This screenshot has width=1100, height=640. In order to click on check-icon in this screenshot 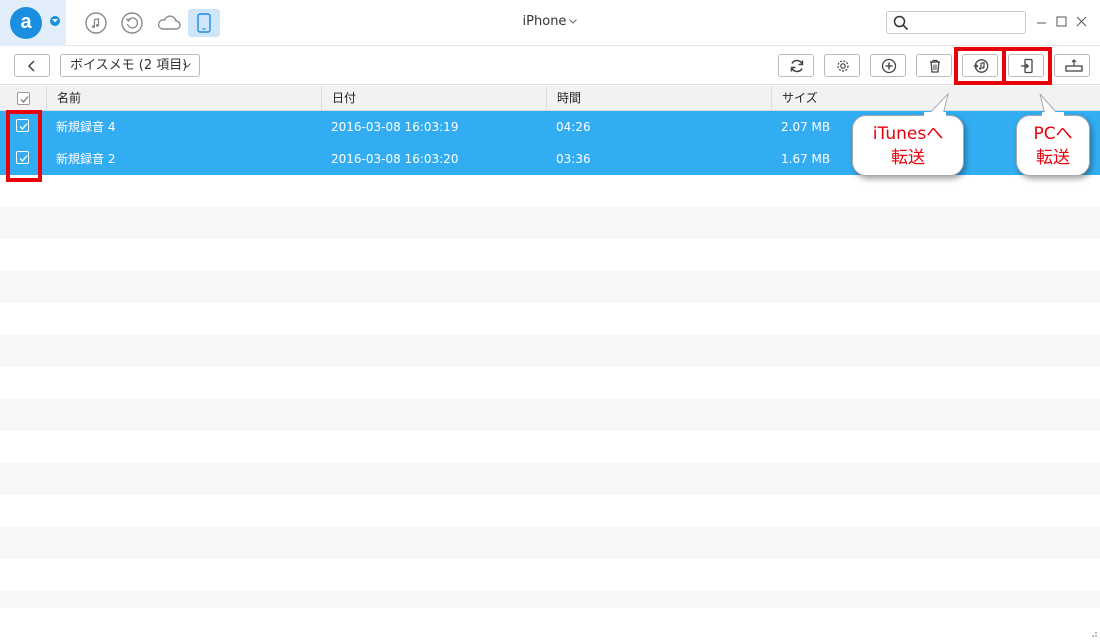, I will do `click(24, 99)`.